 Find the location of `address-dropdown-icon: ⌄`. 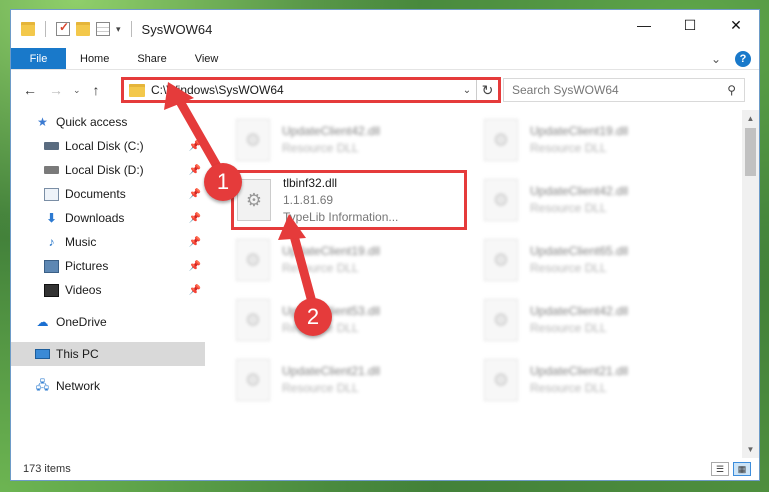

address-dropdown-icon: ⌄ is located at coordinates (467, 90).